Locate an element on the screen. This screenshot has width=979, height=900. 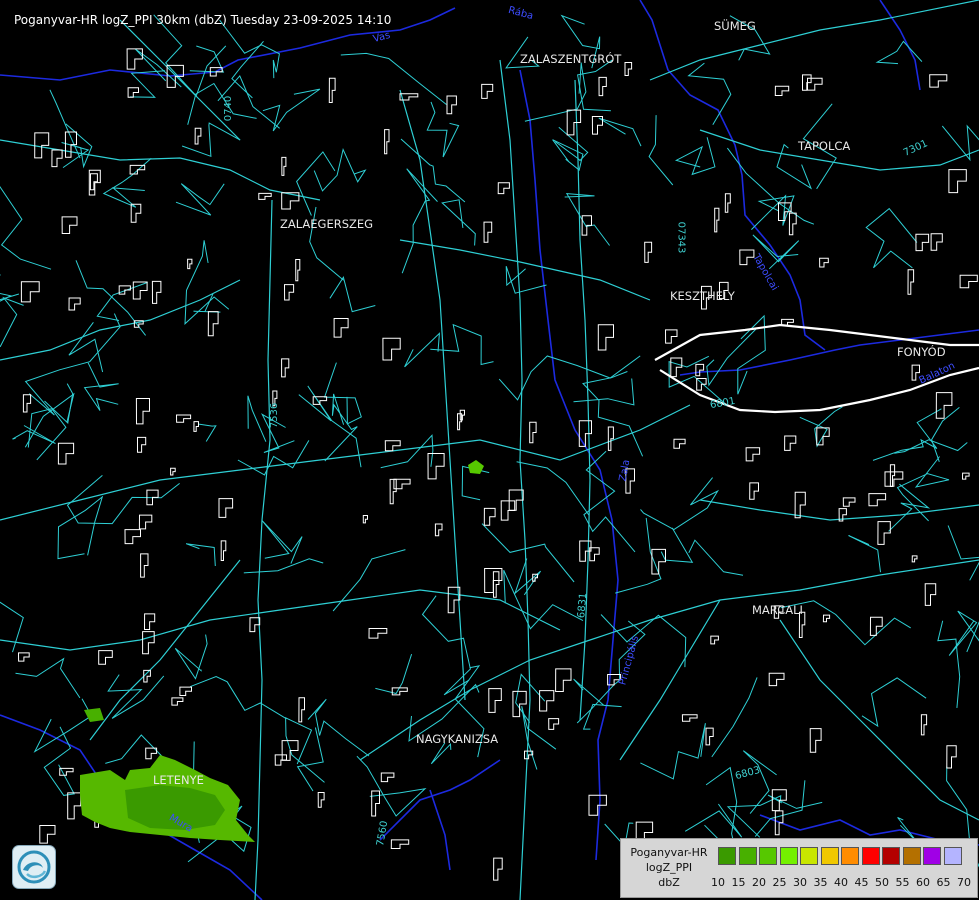
legend-tick-label: 25 is located at coordinates (779, 882).